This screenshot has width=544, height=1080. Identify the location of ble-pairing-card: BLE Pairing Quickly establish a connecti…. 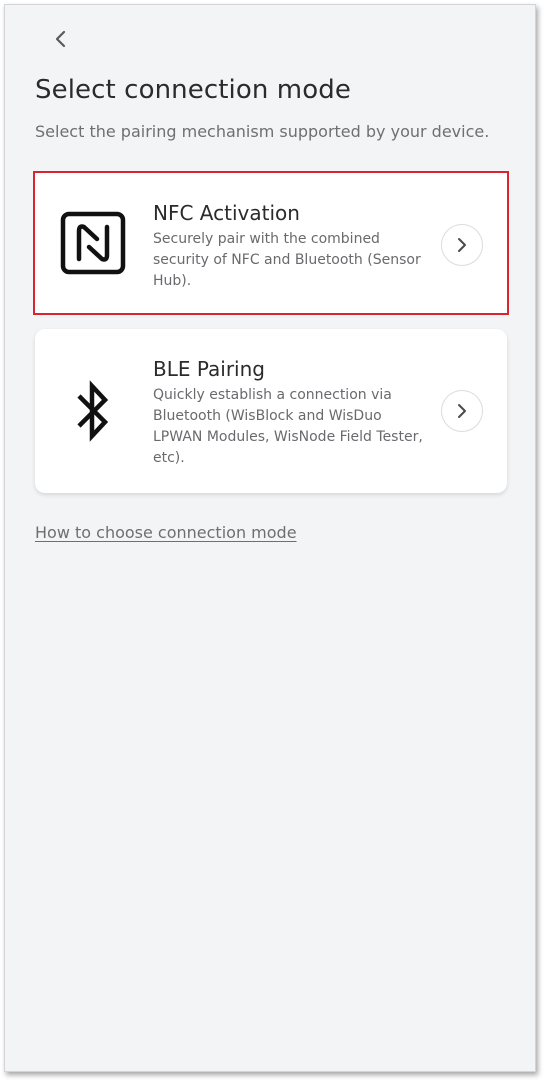
(271, 411).